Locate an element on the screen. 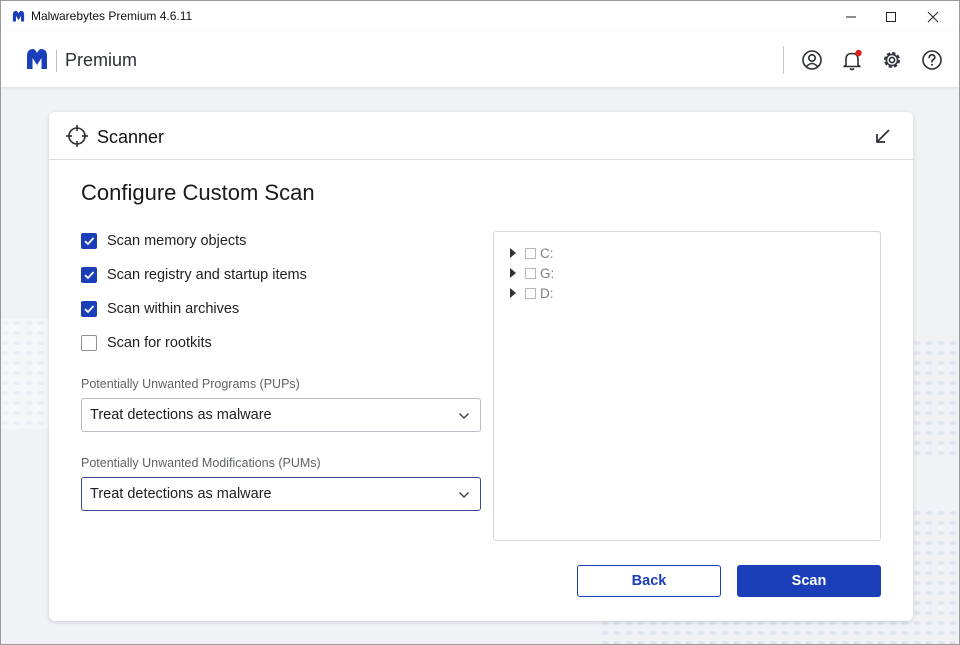  option-label: Scan for rootkits is located at coordinates (159, 343).